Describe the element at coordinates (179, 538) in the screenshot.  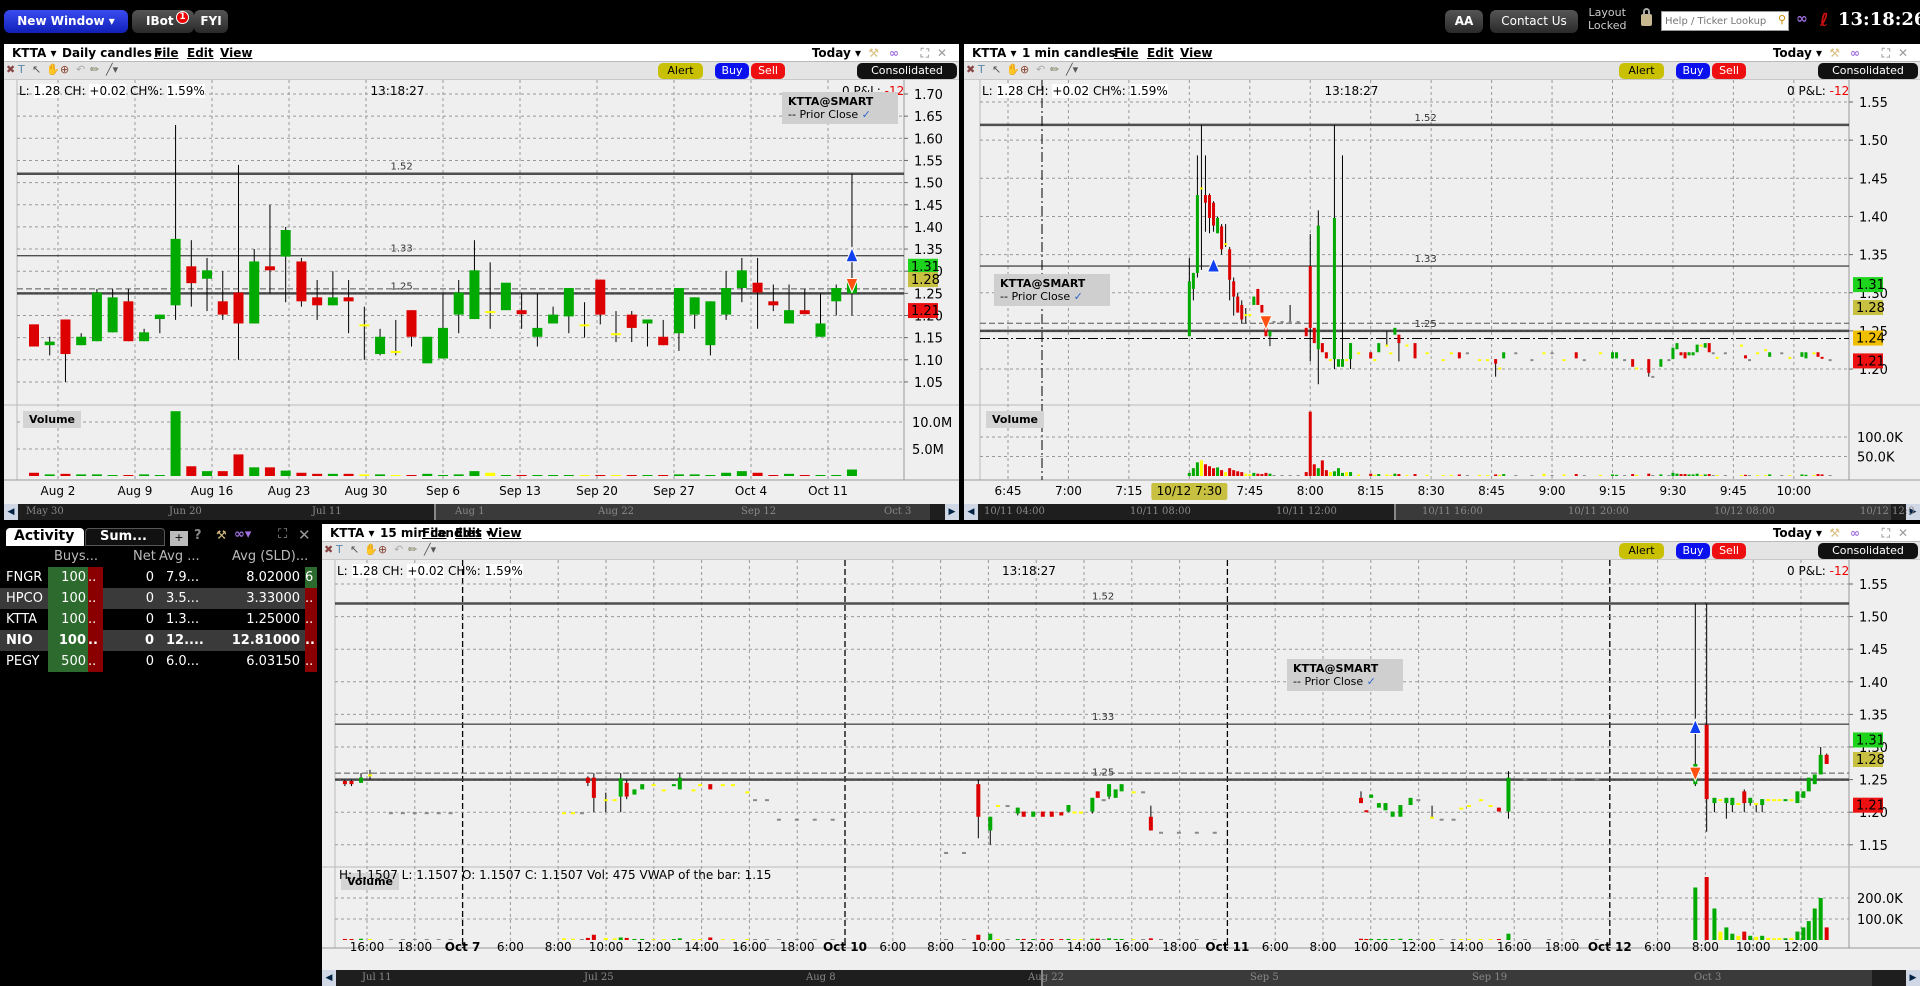
I see `add-tab-button: +` at that location.